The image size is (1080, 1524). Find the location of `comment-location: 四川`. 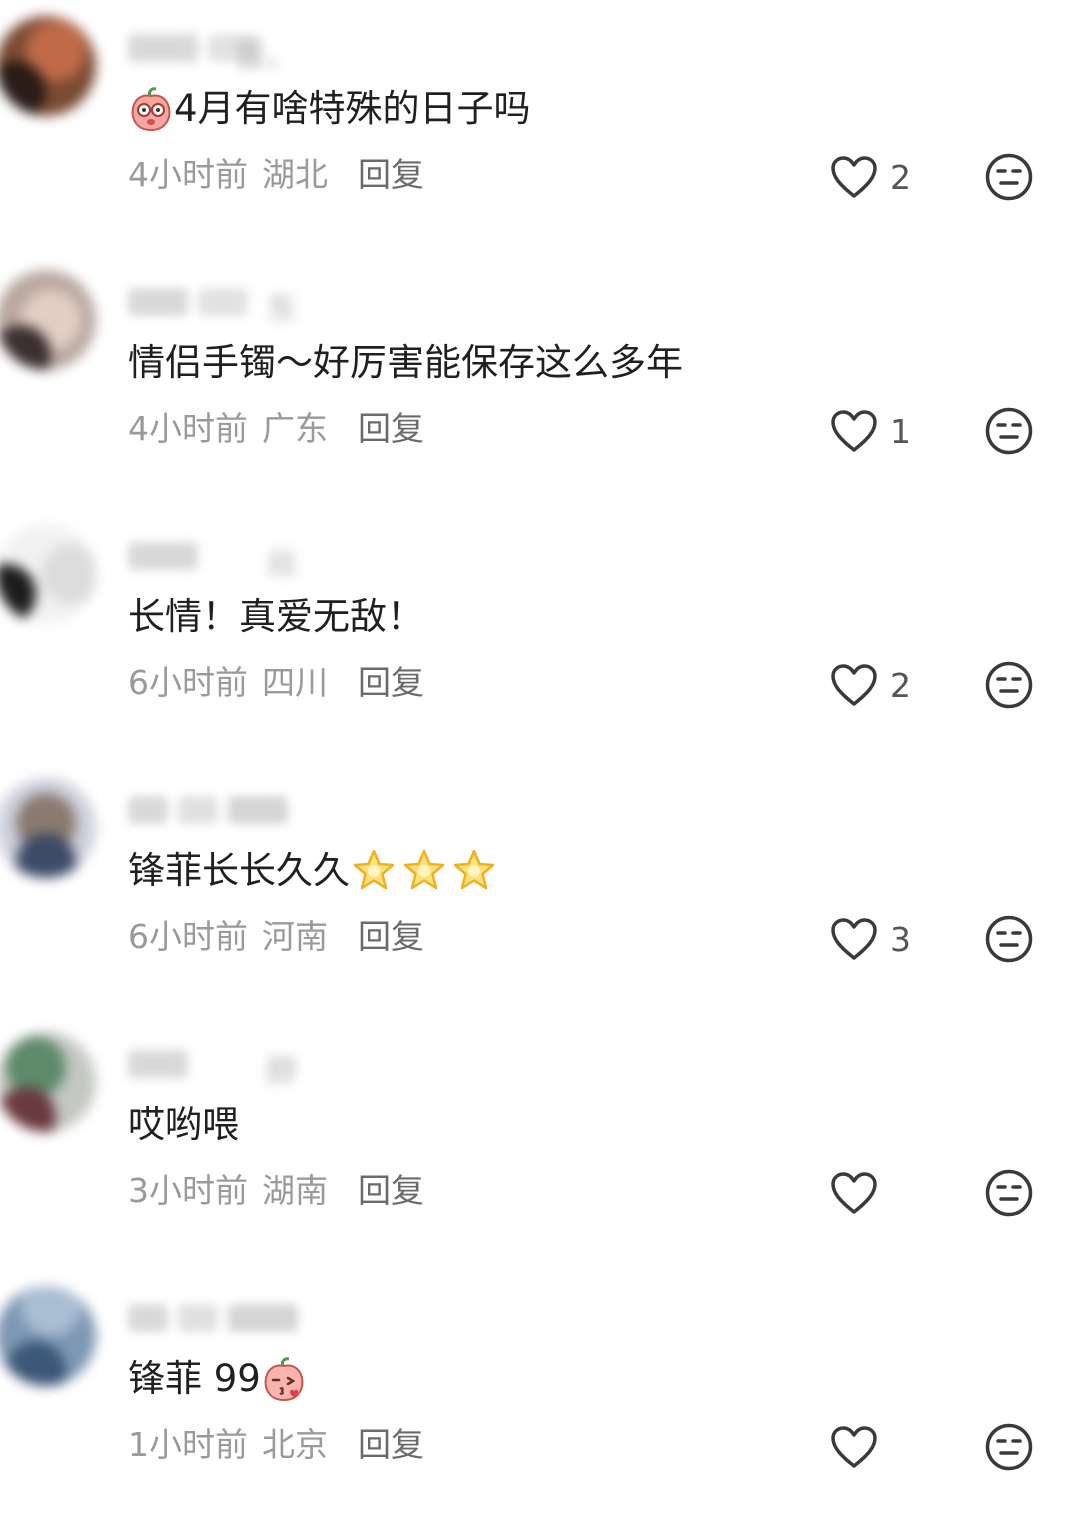

comment-location: 四川 is located at coordinates (295, 682).